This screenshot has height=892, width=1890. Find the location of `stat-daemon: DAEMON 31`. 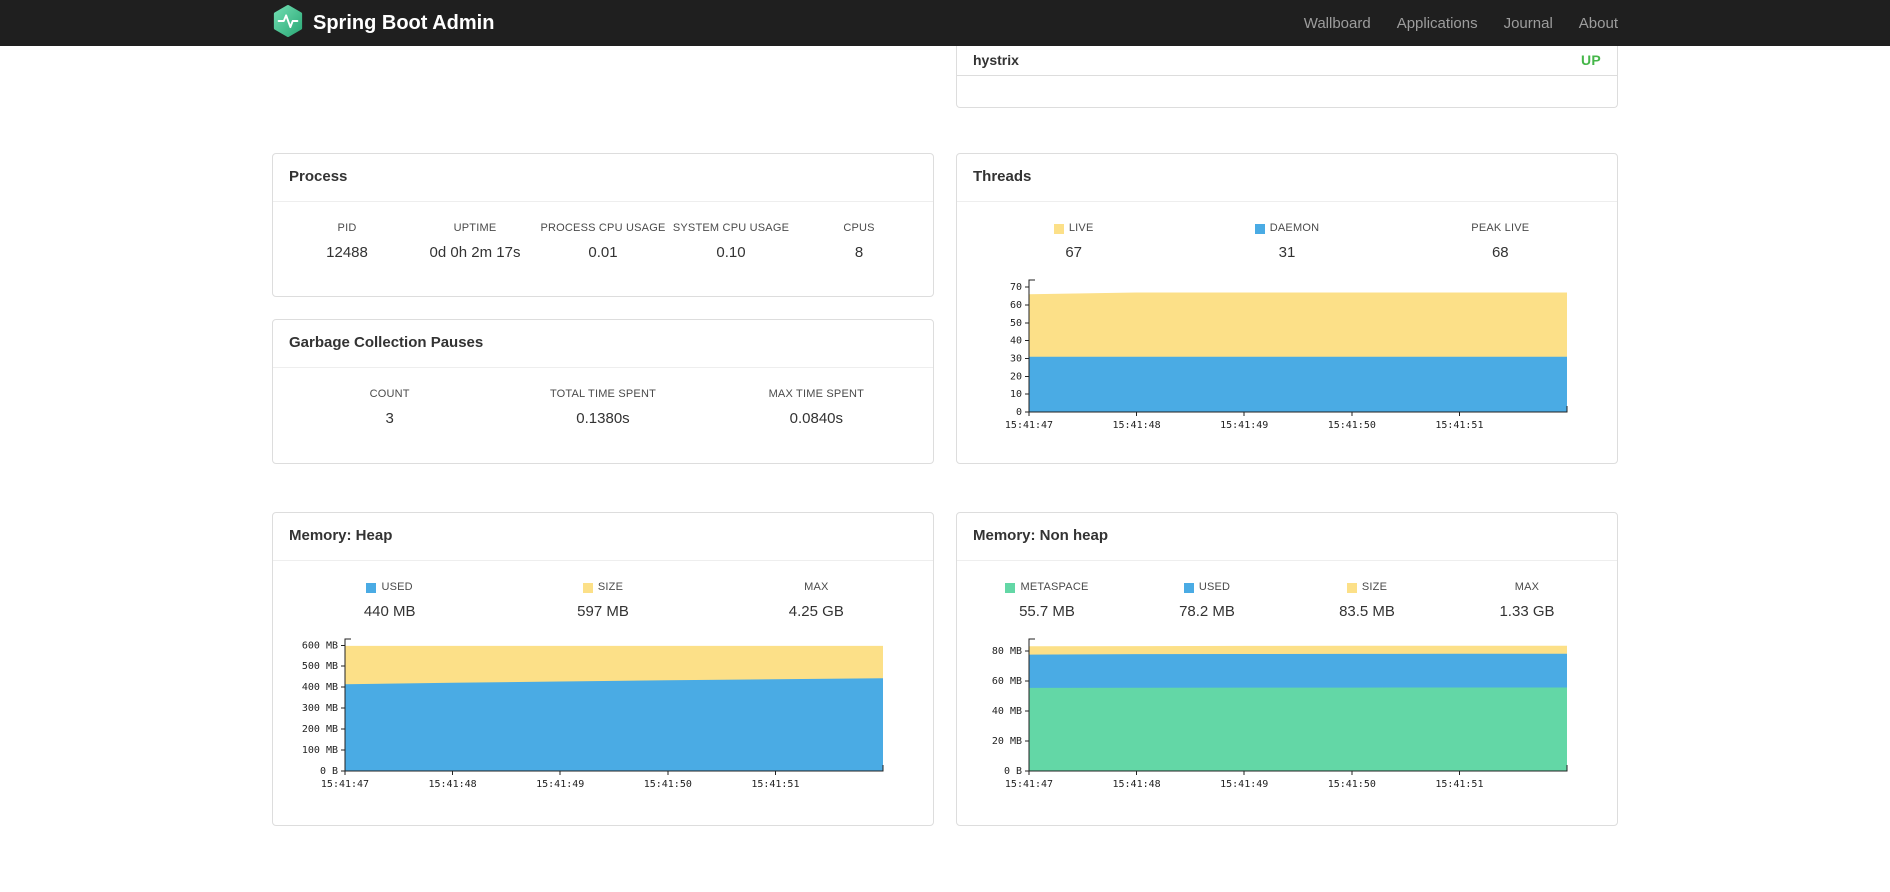

stat-daemon: DAEMON 31 is located at coordinates (1286, 242).